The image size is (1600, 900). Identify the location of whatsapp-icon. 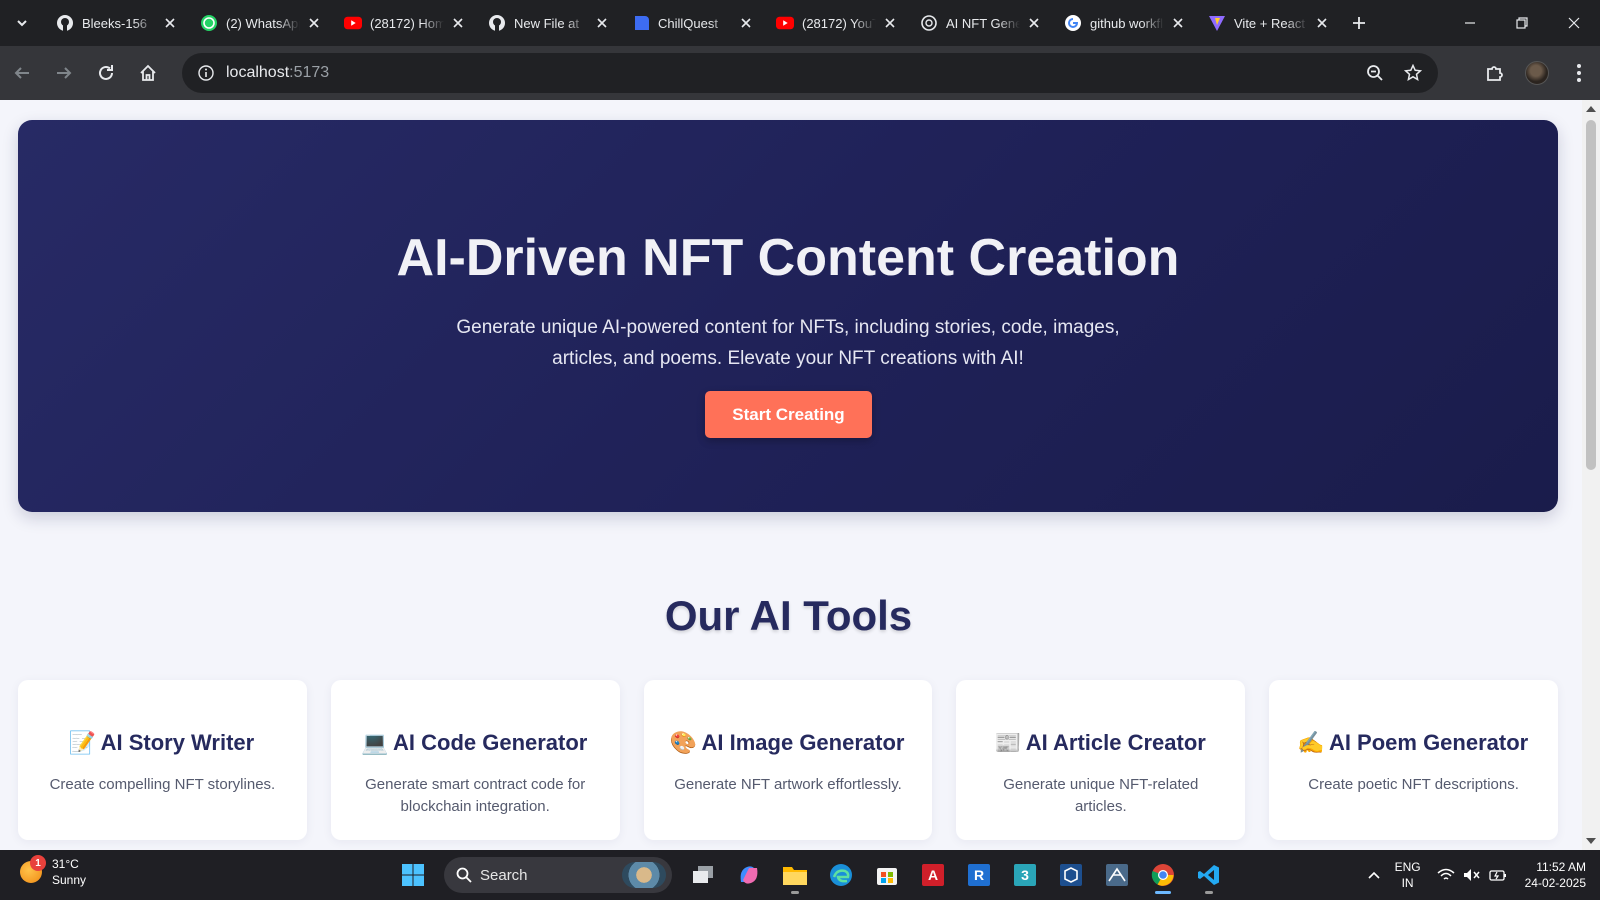
(209, 23).